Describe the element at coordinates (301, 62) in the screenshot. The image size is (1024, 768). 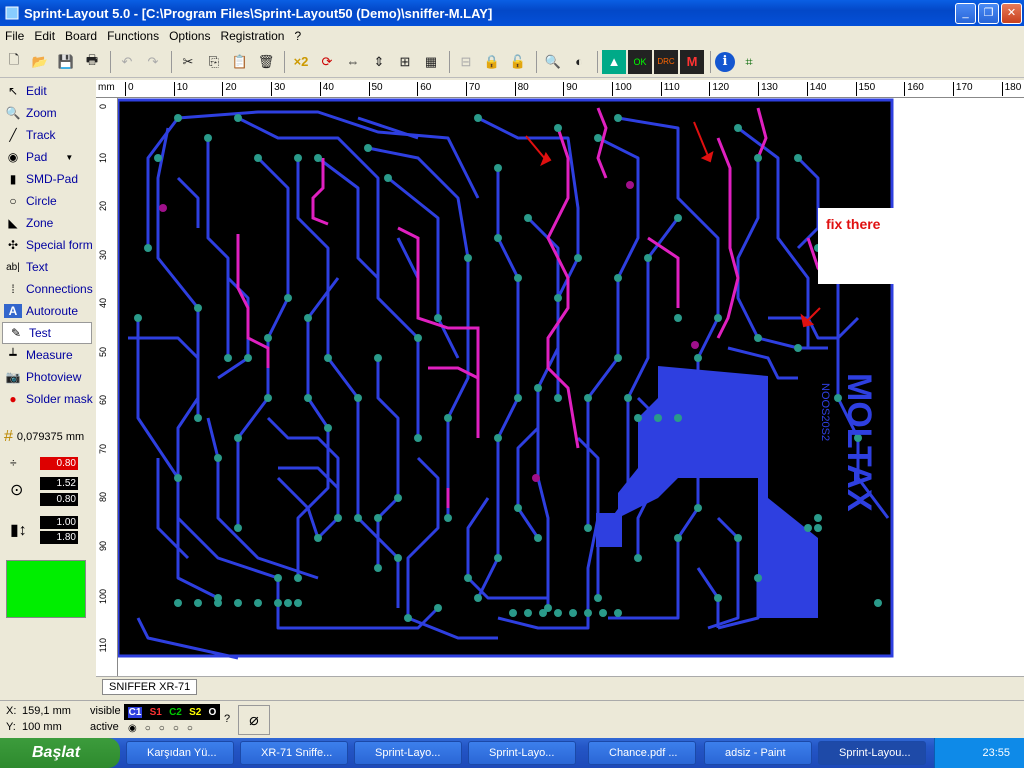
I see `duplicate-icon: ×2` at that location.